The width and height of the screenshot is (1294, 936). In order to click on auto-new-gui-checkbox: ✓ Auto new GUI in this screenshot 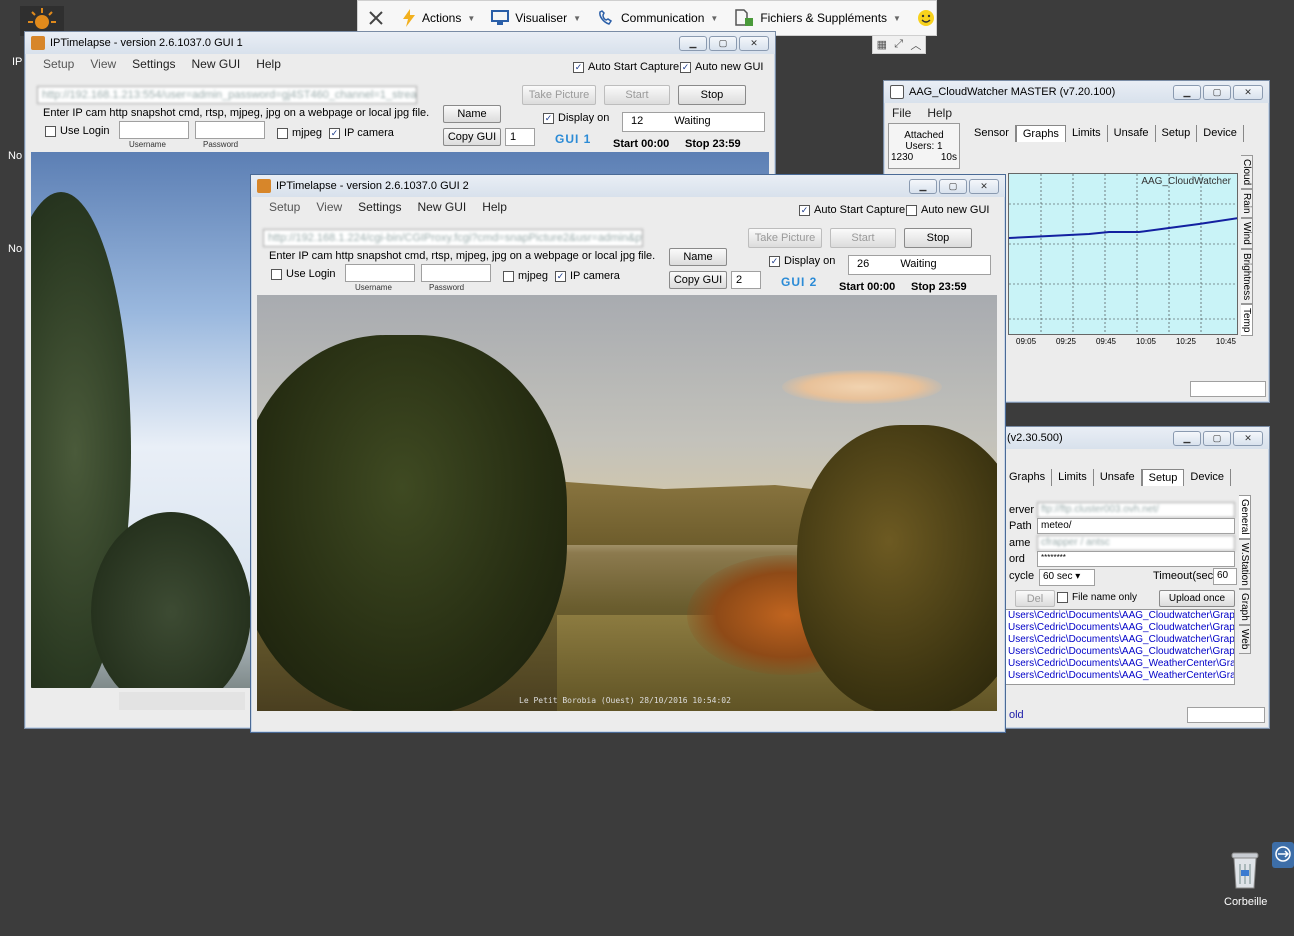, I will do `click(721, 67)`.